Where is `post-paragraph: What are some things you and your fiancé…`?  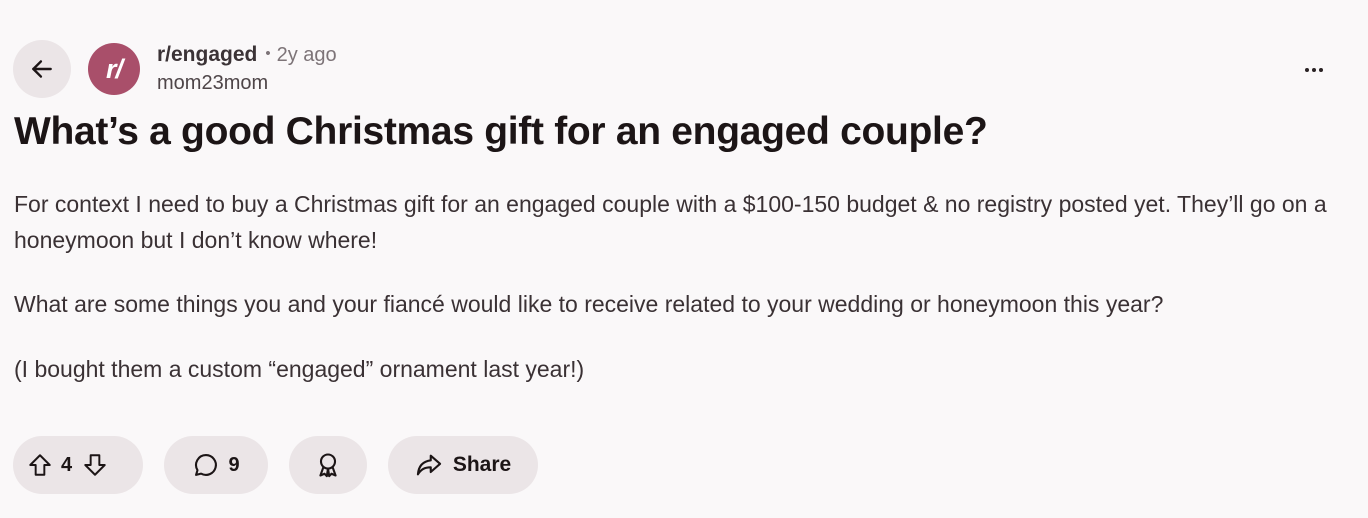
post-paragraph: What are some things you and your fiancé… is located at coordinates (589, 304).